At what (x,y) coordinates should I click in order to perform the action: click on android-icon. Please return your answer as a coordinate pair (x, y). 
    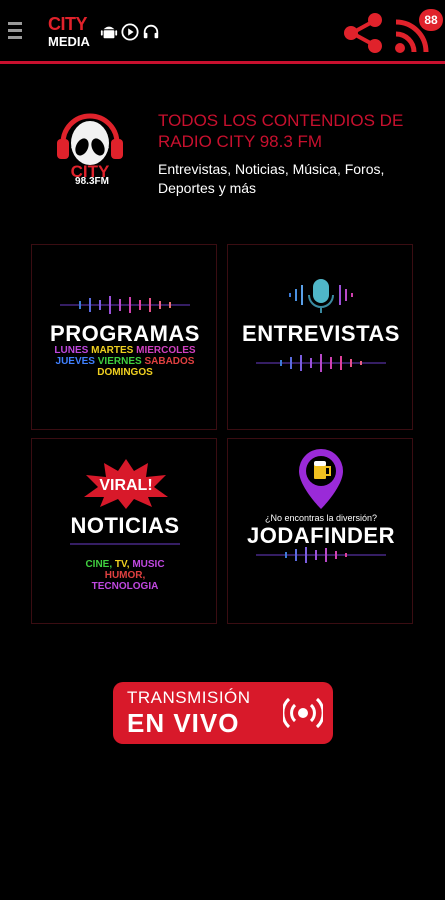
    Looking at the image, I should click on (109, 32).